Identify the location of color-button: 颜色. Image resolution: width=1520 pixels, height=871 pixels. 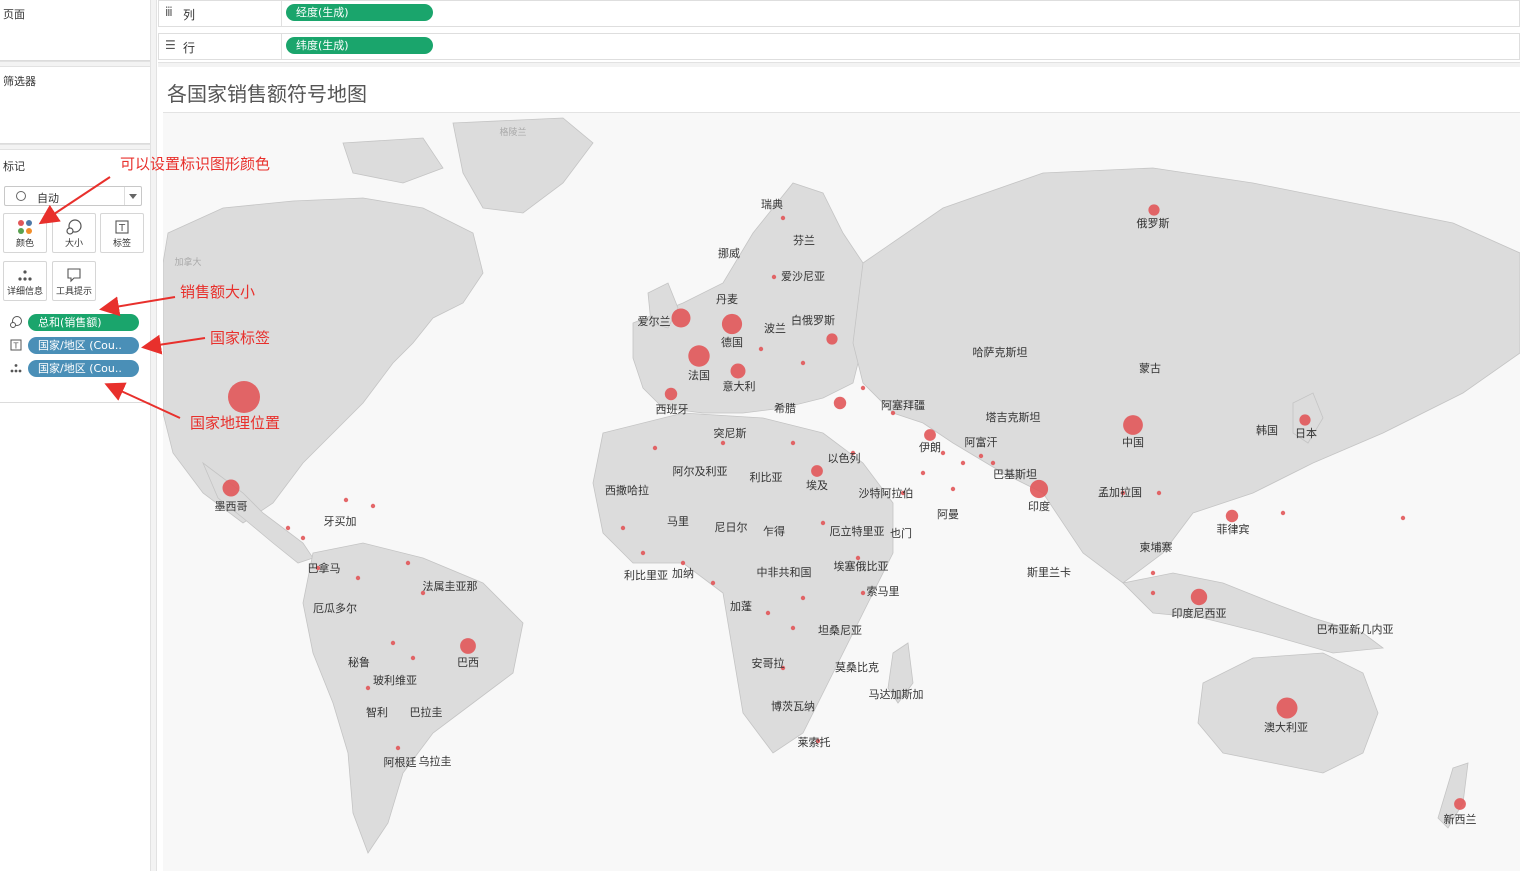
(25, 233).